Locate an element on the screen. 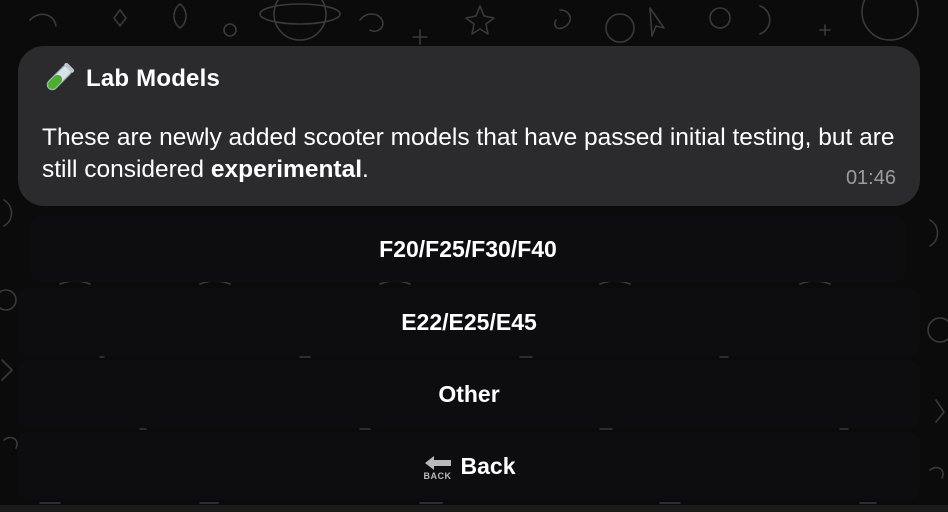 This screenshot has height=512, width=948. message-title-row: Lab Models is located at coordinates (469, 79).